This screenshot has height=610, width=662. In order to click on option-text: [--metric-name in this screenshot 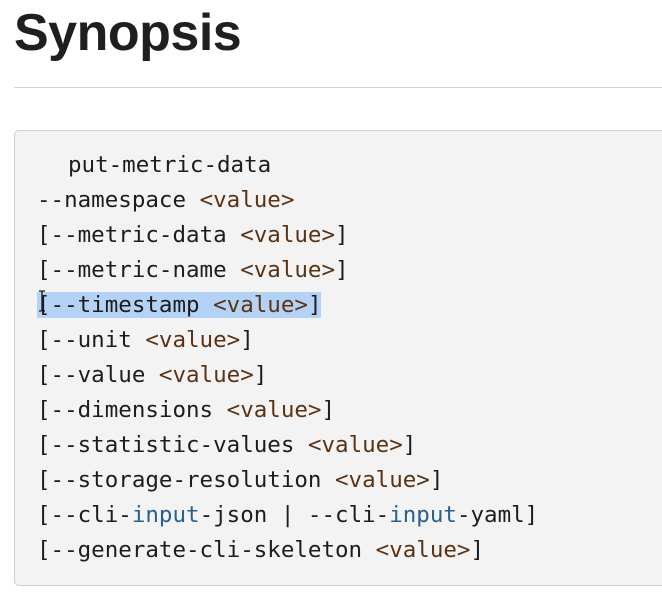, I will do `click(139, 270)`.